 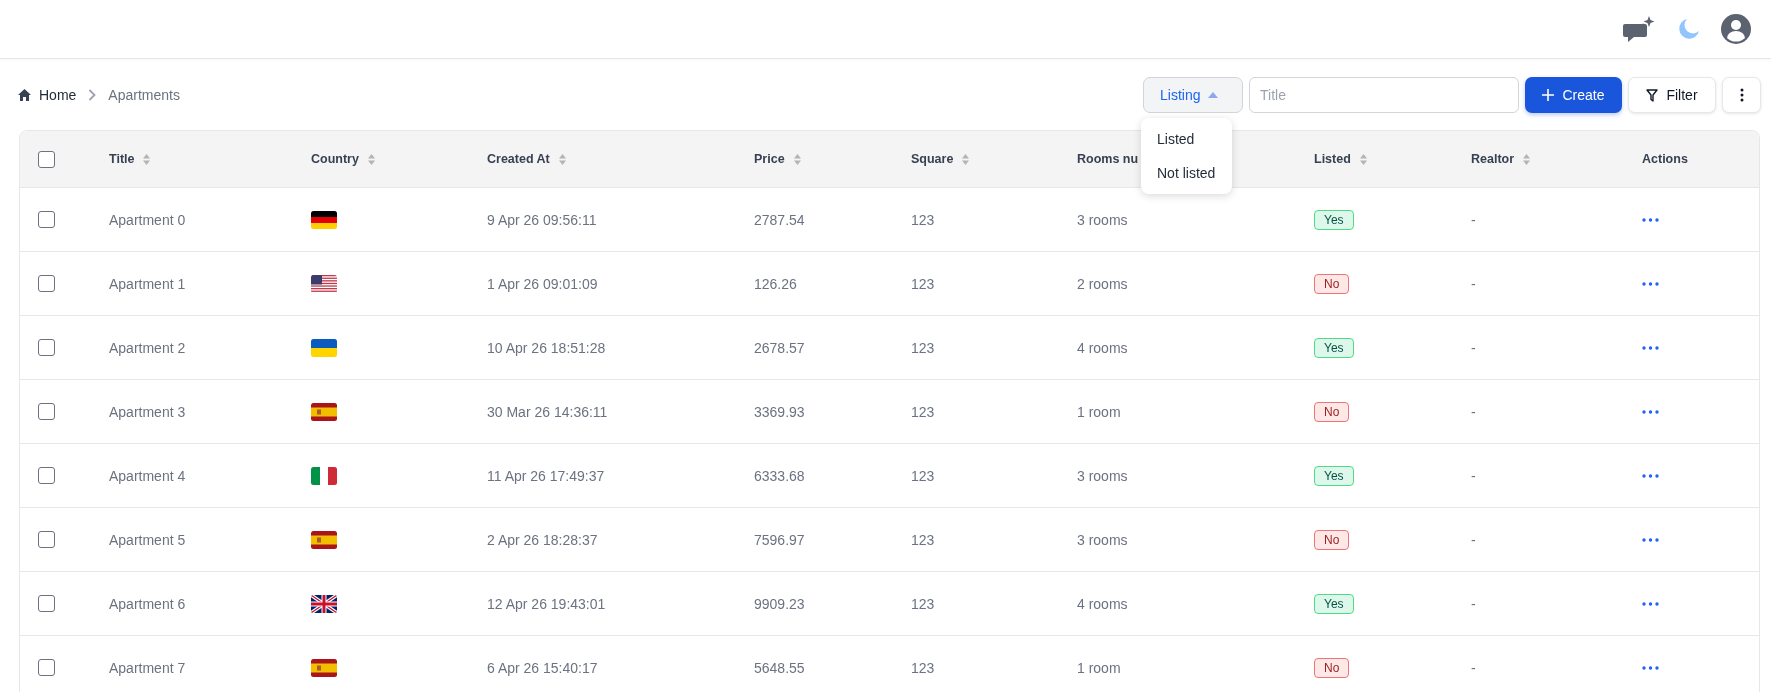 What do you see at coordinates (1640, 29) in the screenshot?
I see `chat-sparkle-icon` at bounding box center [1640, 29].